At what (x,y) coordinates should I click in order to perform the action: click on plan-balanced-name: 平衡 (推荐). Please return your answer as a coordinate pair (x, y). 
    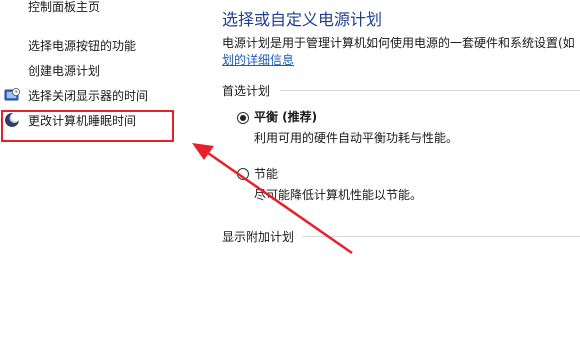
    Looking at the image, I should click on (285, 116).